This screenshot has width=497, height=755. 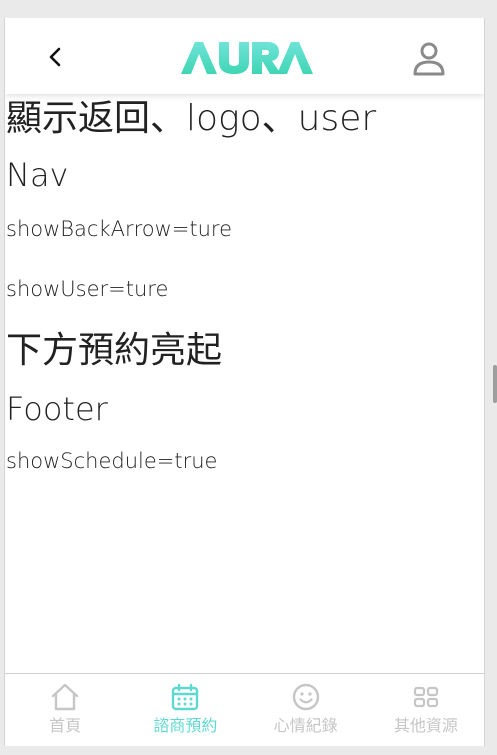 I want to click on top-navbar, so click(x=244, y=56).